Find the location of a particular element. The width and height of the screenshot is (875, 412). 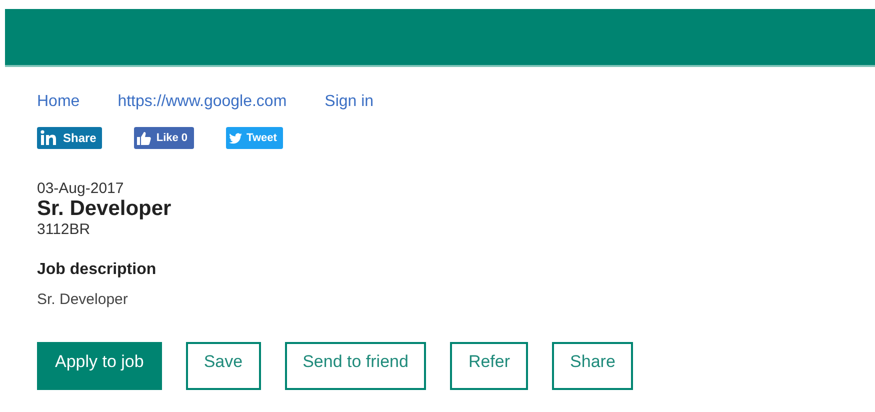

action-button: Share is located at coordinates (593, 366).